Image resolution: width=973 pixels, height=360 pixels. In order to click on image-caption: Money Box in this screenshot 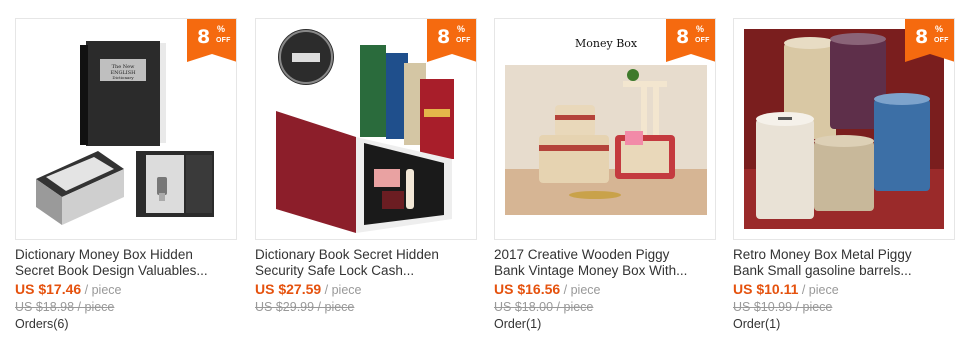, I will do `click(606, 43)`.